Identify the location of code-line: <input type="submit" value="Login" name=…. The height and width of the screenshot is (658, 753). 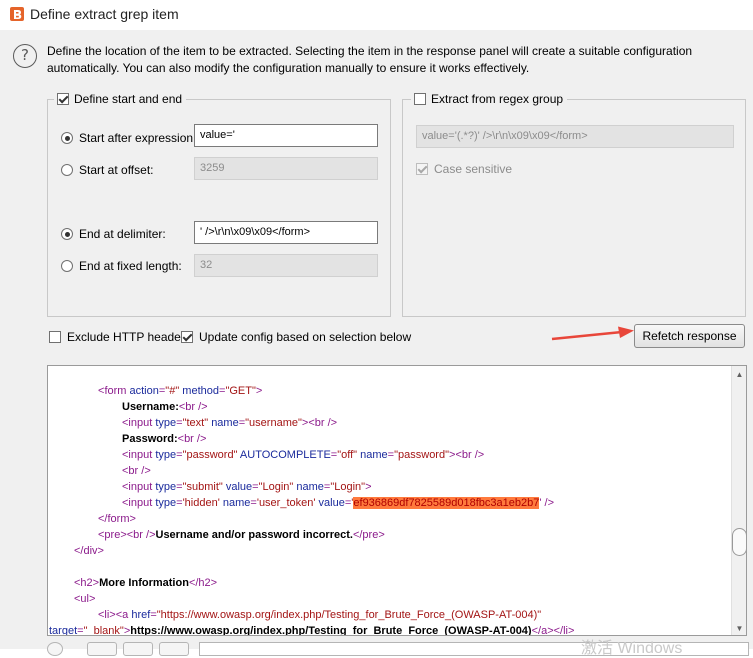
(247, 487).